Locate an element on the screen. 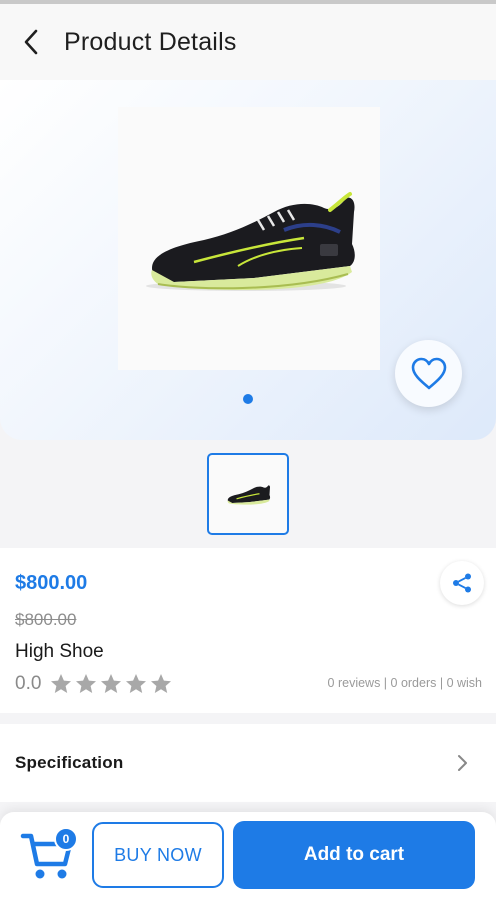 The image size is (496, 900). product-stats: 0 reviews | 0 orders | 0 wish is located at coordinates (404, 683).